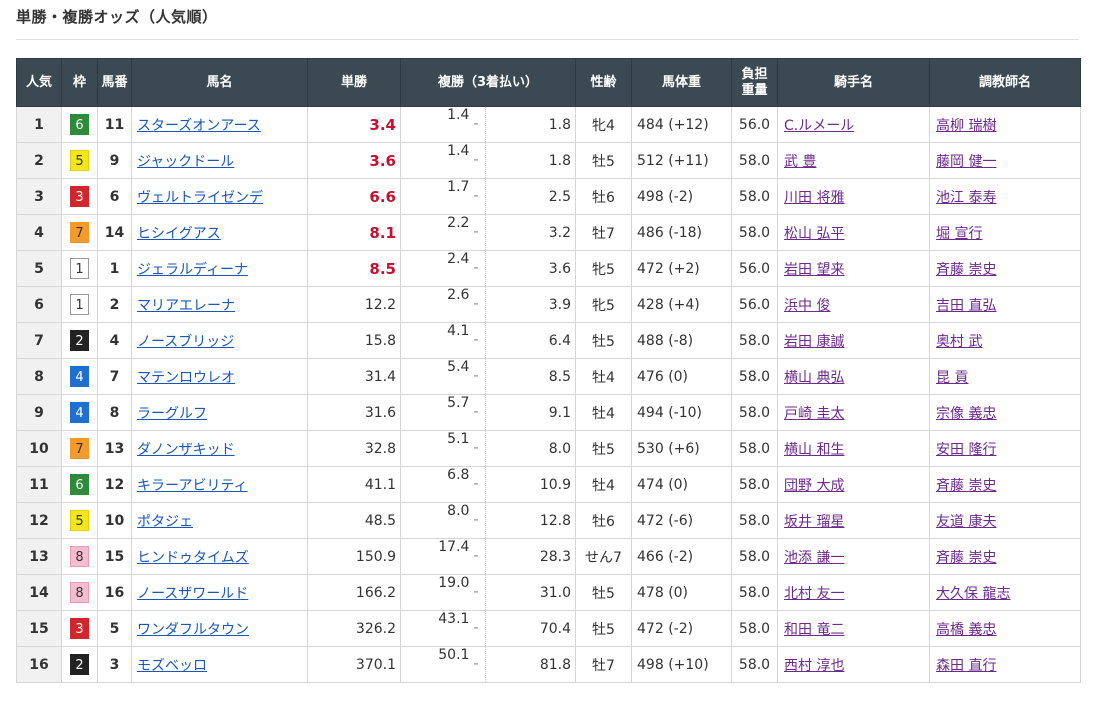 This screenshot has height=701, width=1095. Describe the element at coordinates (79, 448) in the screenshot. I see `waku-badge: 7` at that location.